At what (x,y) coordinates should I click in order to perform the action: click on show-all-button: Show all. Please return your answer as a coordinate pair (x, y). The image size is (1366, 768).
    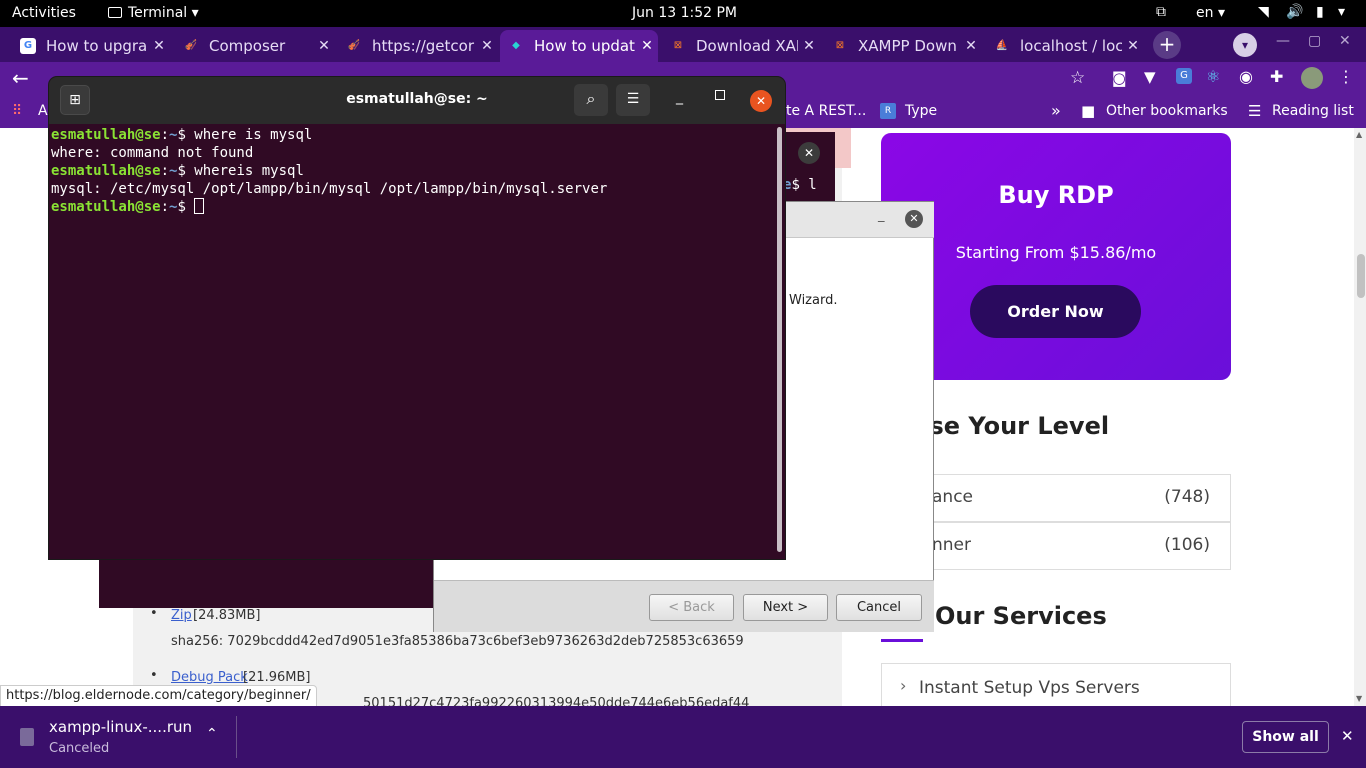
    Looking at the image, I should click on (1285, 737).